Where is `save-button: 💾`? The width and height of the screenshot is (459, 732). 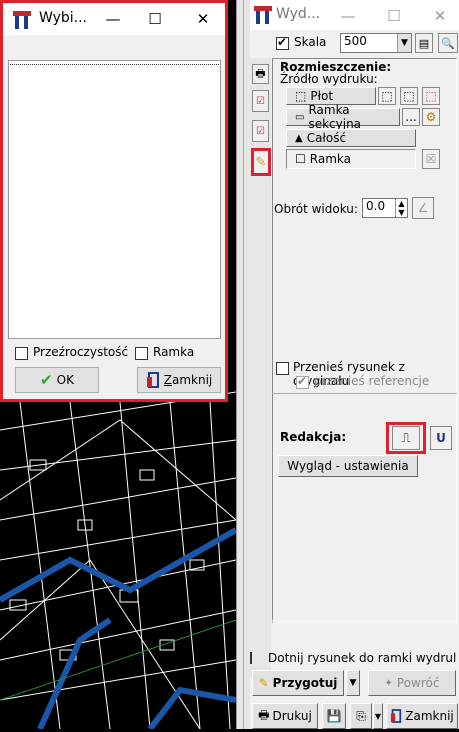
save-button: 💾 is located at coordinates (334, 716).